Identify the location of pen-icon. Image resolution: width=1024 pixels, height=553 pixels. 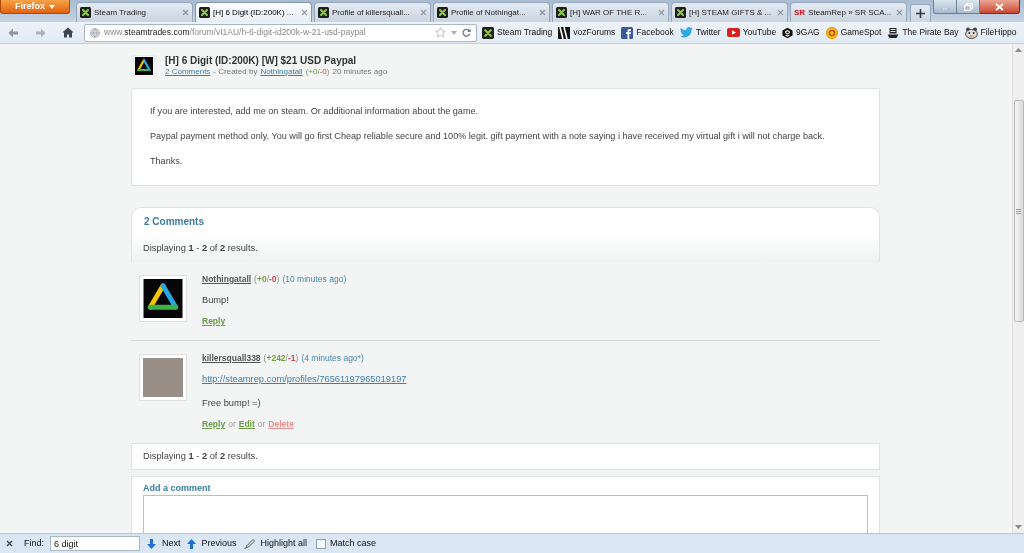
(249, 543).